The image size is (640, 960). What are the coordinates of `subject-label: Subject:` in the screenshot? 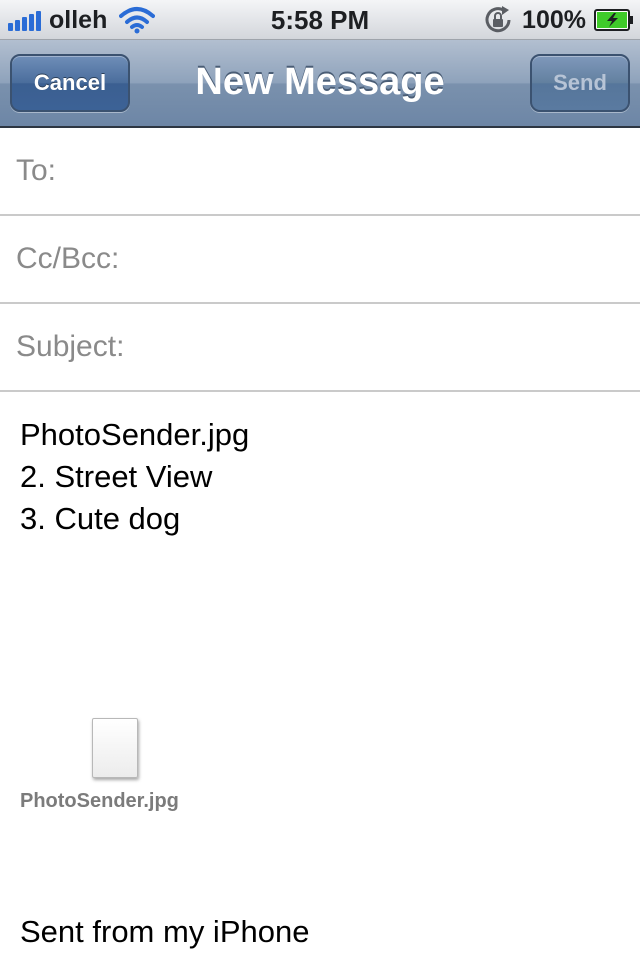 It's located at (70, 346).